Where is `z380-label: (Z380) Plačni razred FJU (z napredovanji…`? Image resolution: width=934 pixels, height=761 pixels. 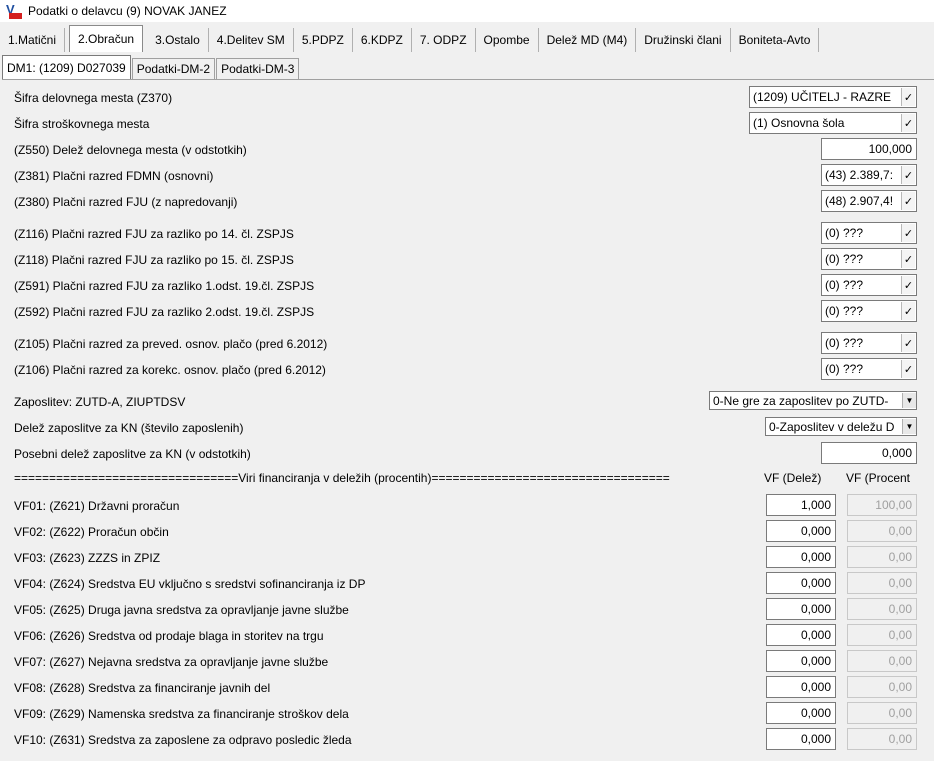
z380-label: (Z380) Plačni razred FJU (z napredovanji… is located at coordinates (126, 202).